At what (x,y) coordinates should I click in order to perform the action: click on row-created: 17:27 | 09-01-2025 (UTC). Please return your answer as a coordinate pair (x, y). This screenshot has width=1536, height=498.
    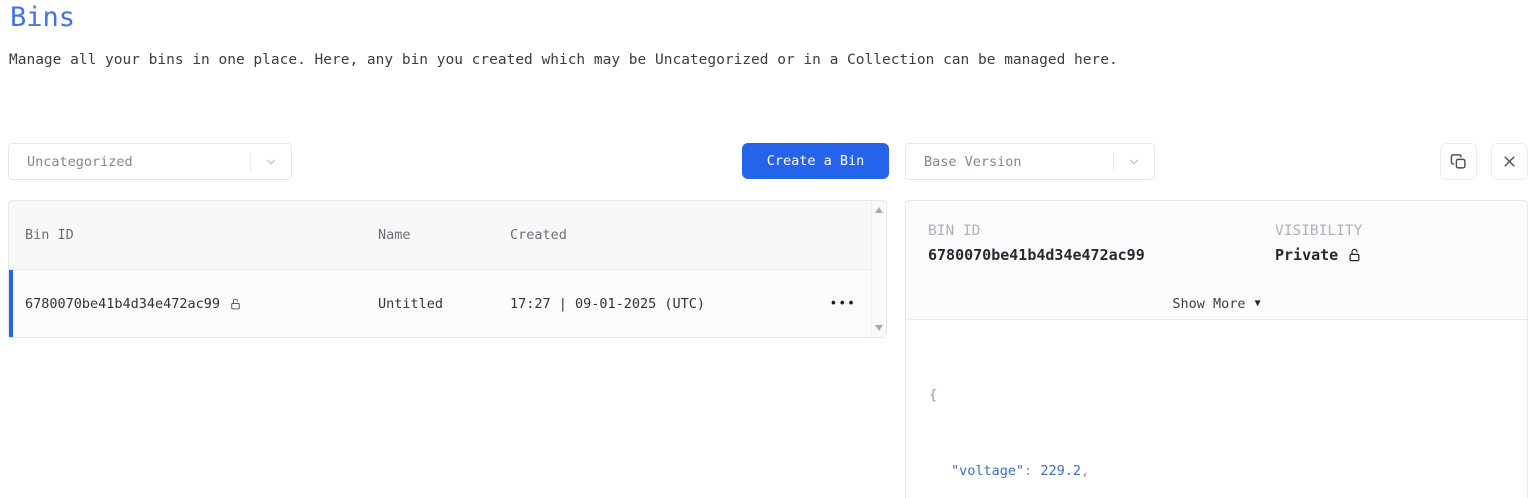
    Looking at the image, I should click on (608, 303).